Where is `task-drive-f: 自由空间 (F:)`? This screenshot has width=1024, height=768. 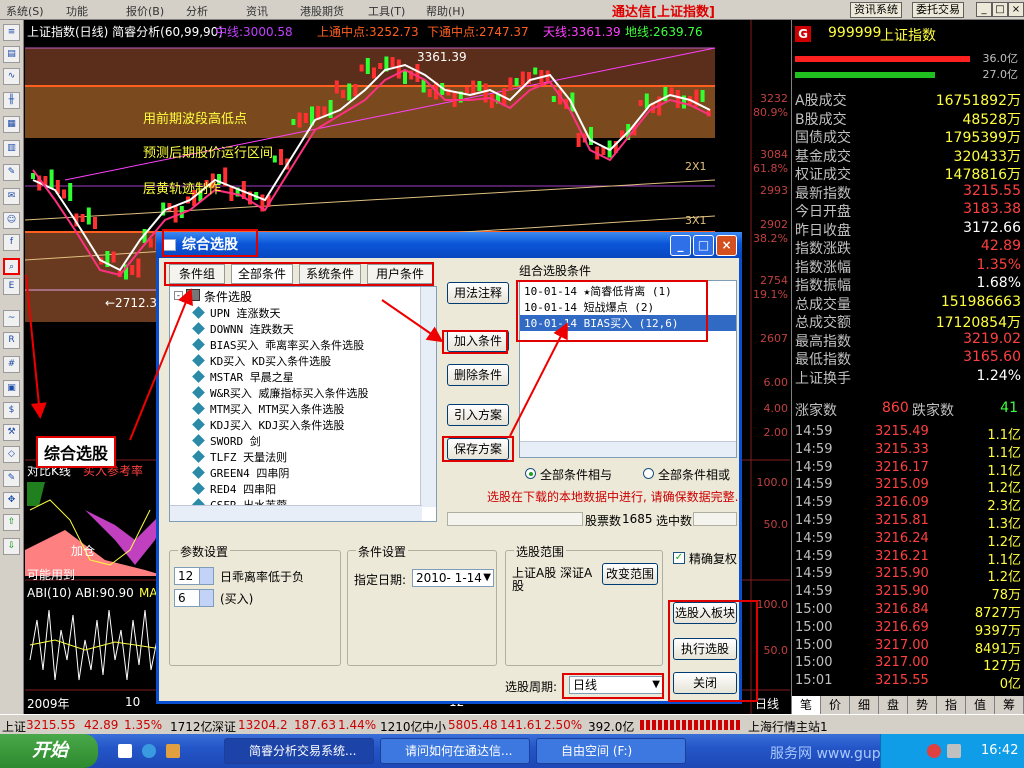 task-drive-f: 自由空间 (F:) is located at coordinates (611, 751).